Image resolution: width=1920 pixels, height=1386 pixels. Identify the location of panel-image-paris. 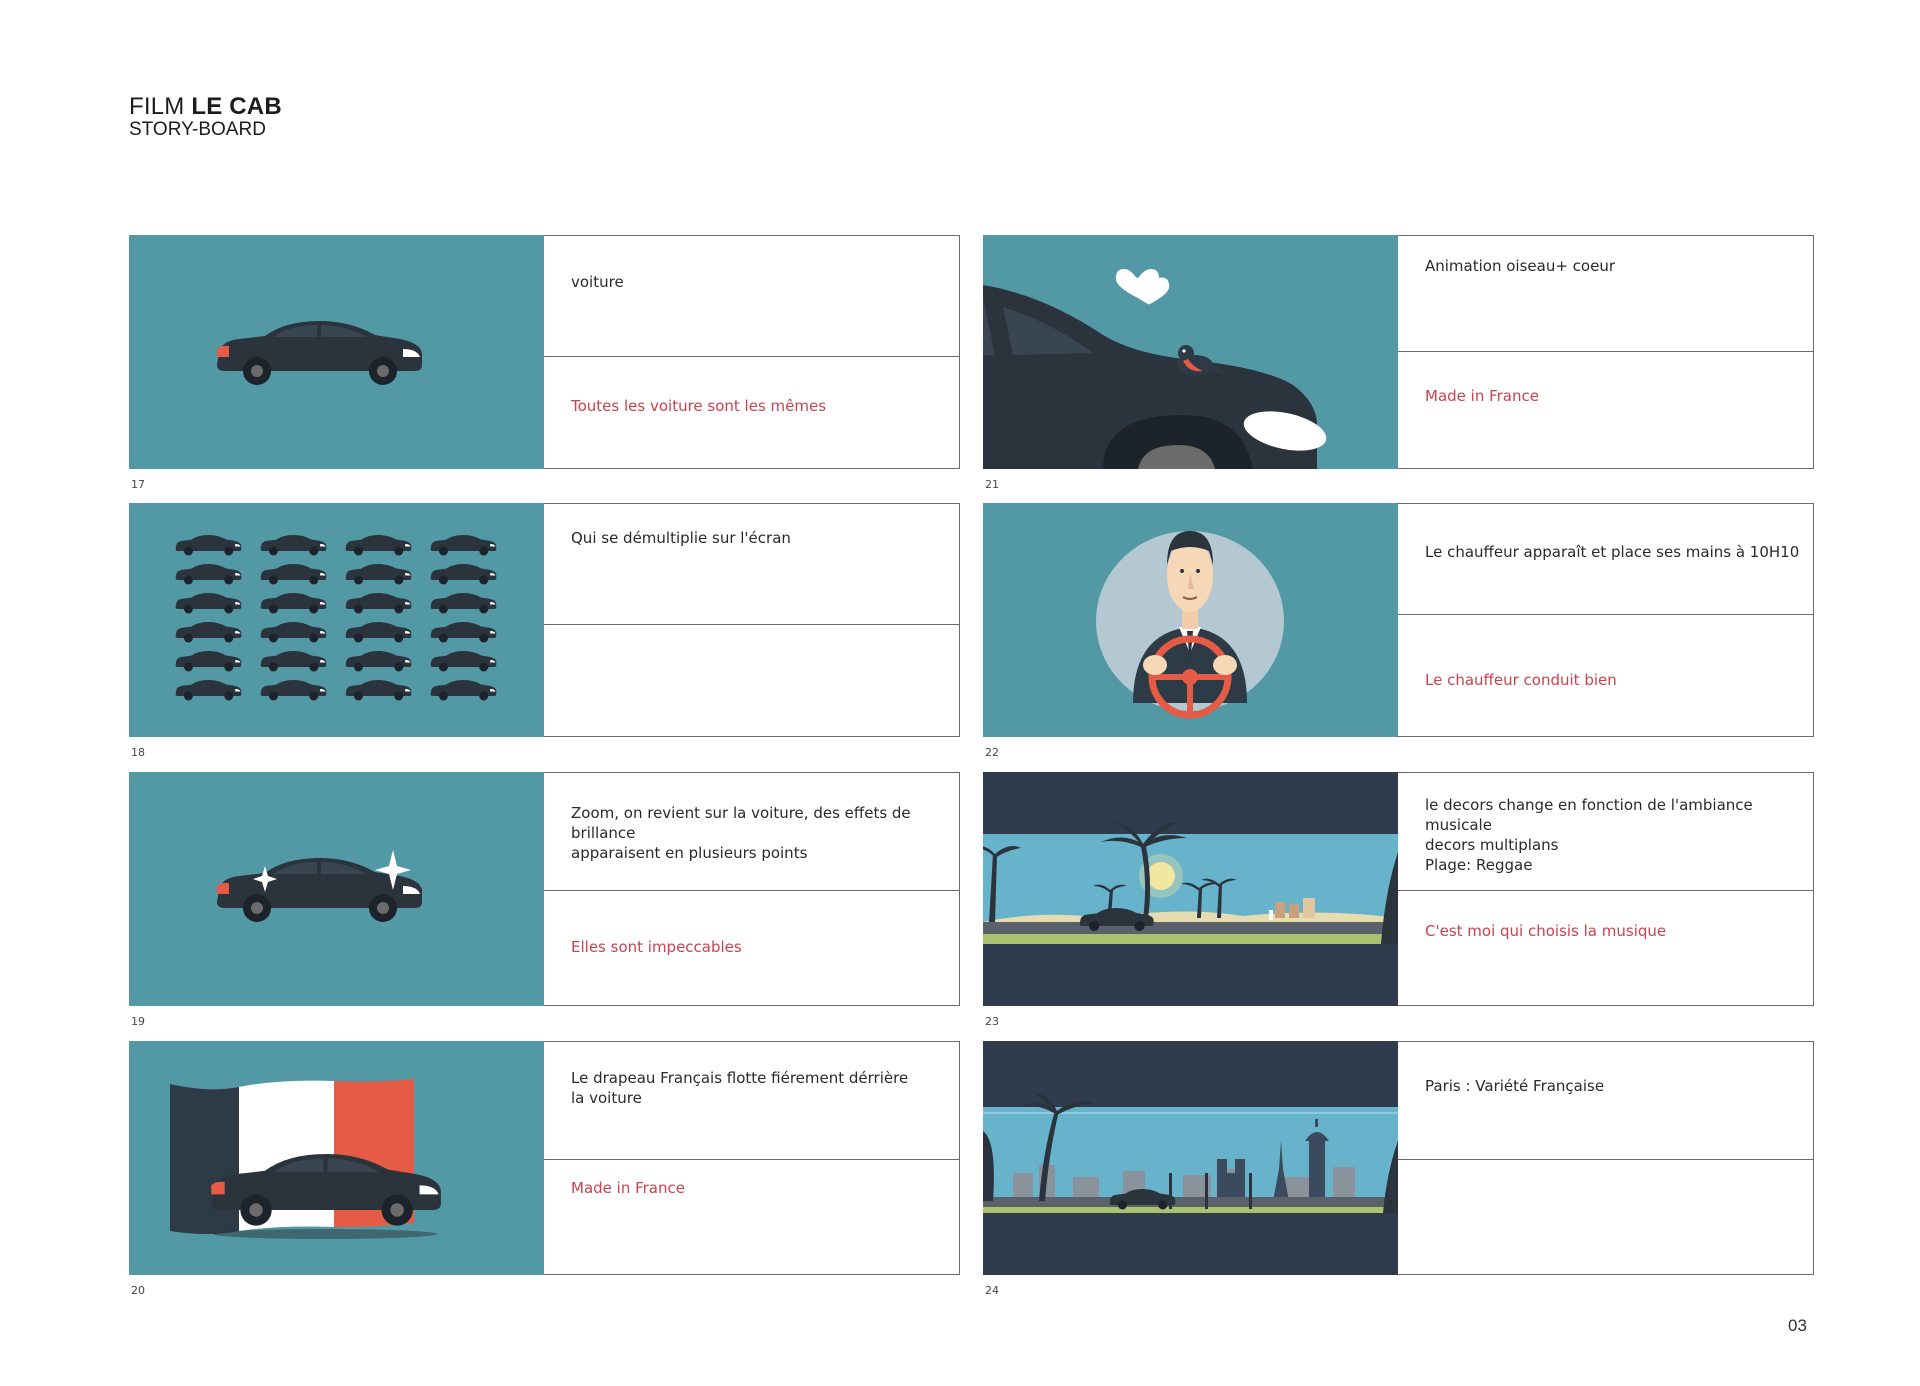
(1190, 1158).